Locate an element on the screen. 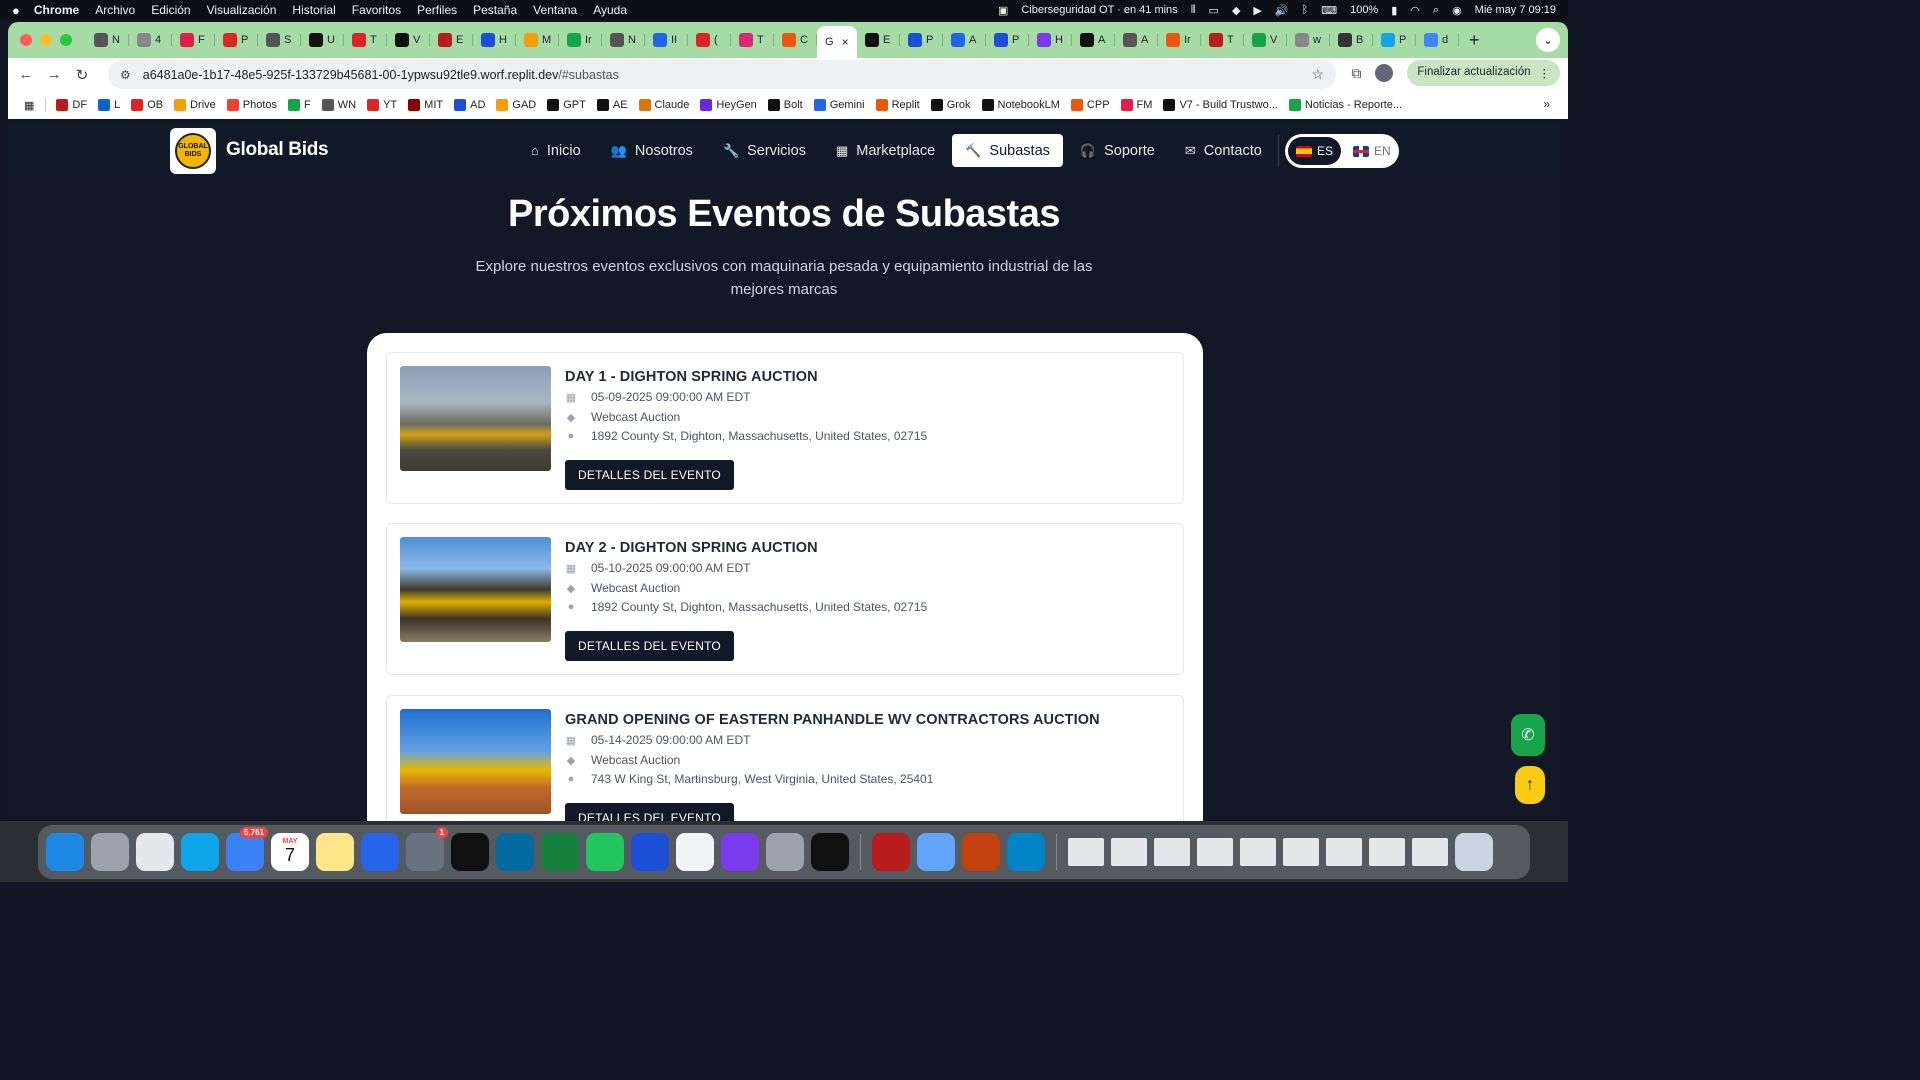 Image resolution: width=1920 pixels, height=1080 pixels. nav-inicio: ⌂ Inicio is located at coordinates (556, 150).